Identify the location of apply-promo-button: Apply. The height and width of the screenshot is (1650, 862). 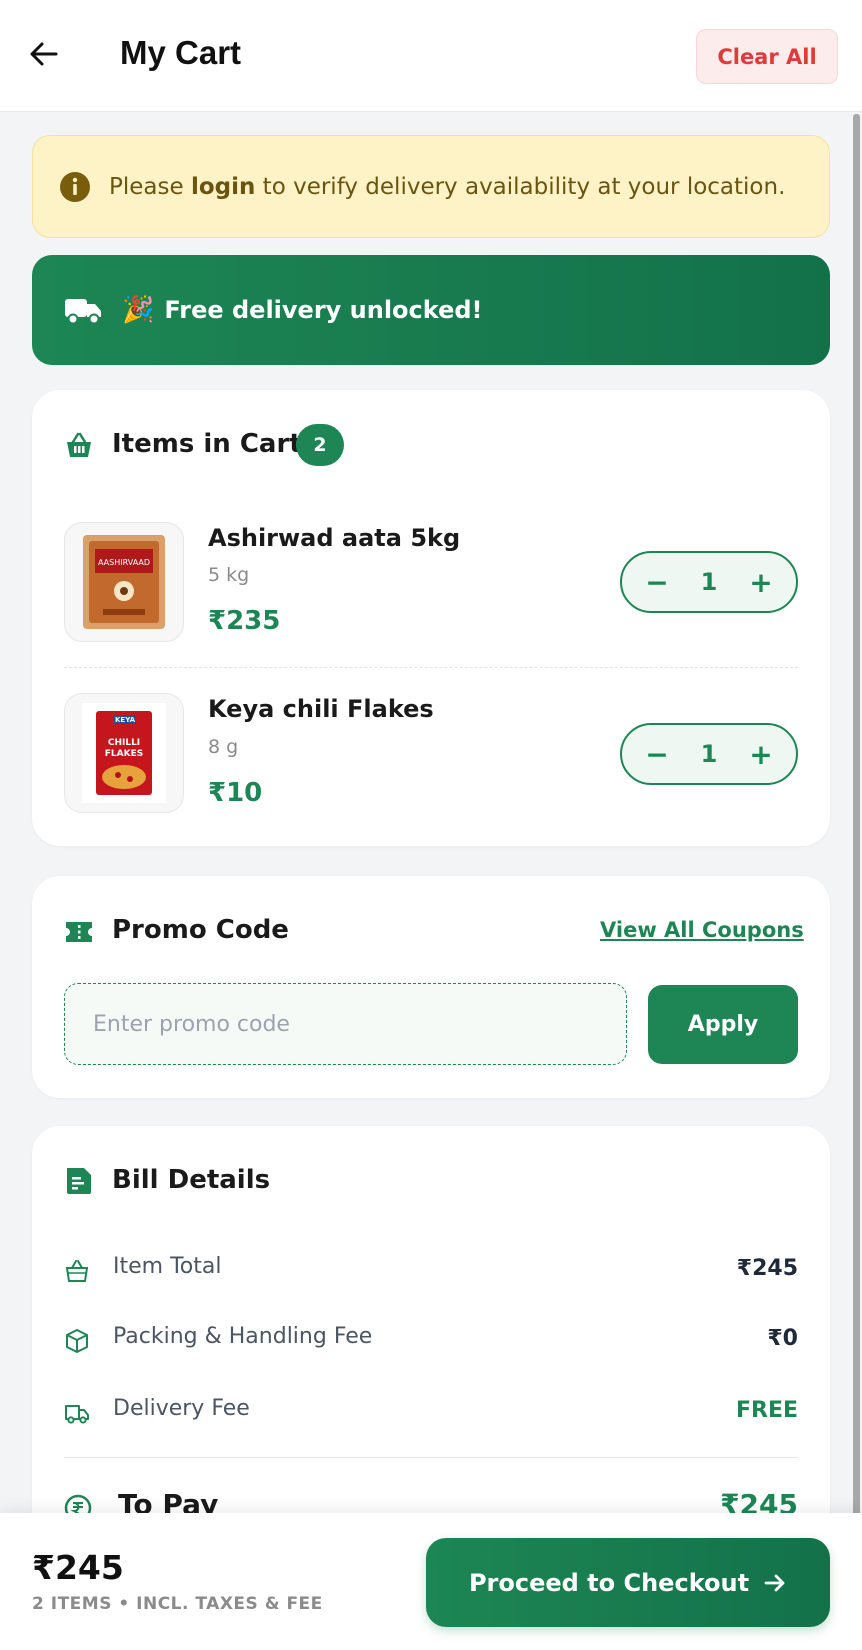
(723, 1024).